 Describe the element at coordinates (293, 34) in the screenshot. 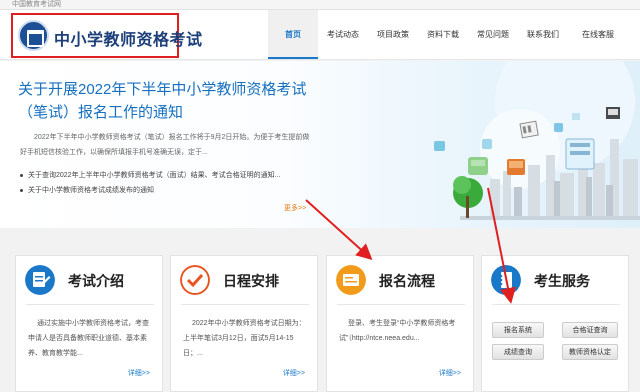

I see `nav-home: 首页` at that location.